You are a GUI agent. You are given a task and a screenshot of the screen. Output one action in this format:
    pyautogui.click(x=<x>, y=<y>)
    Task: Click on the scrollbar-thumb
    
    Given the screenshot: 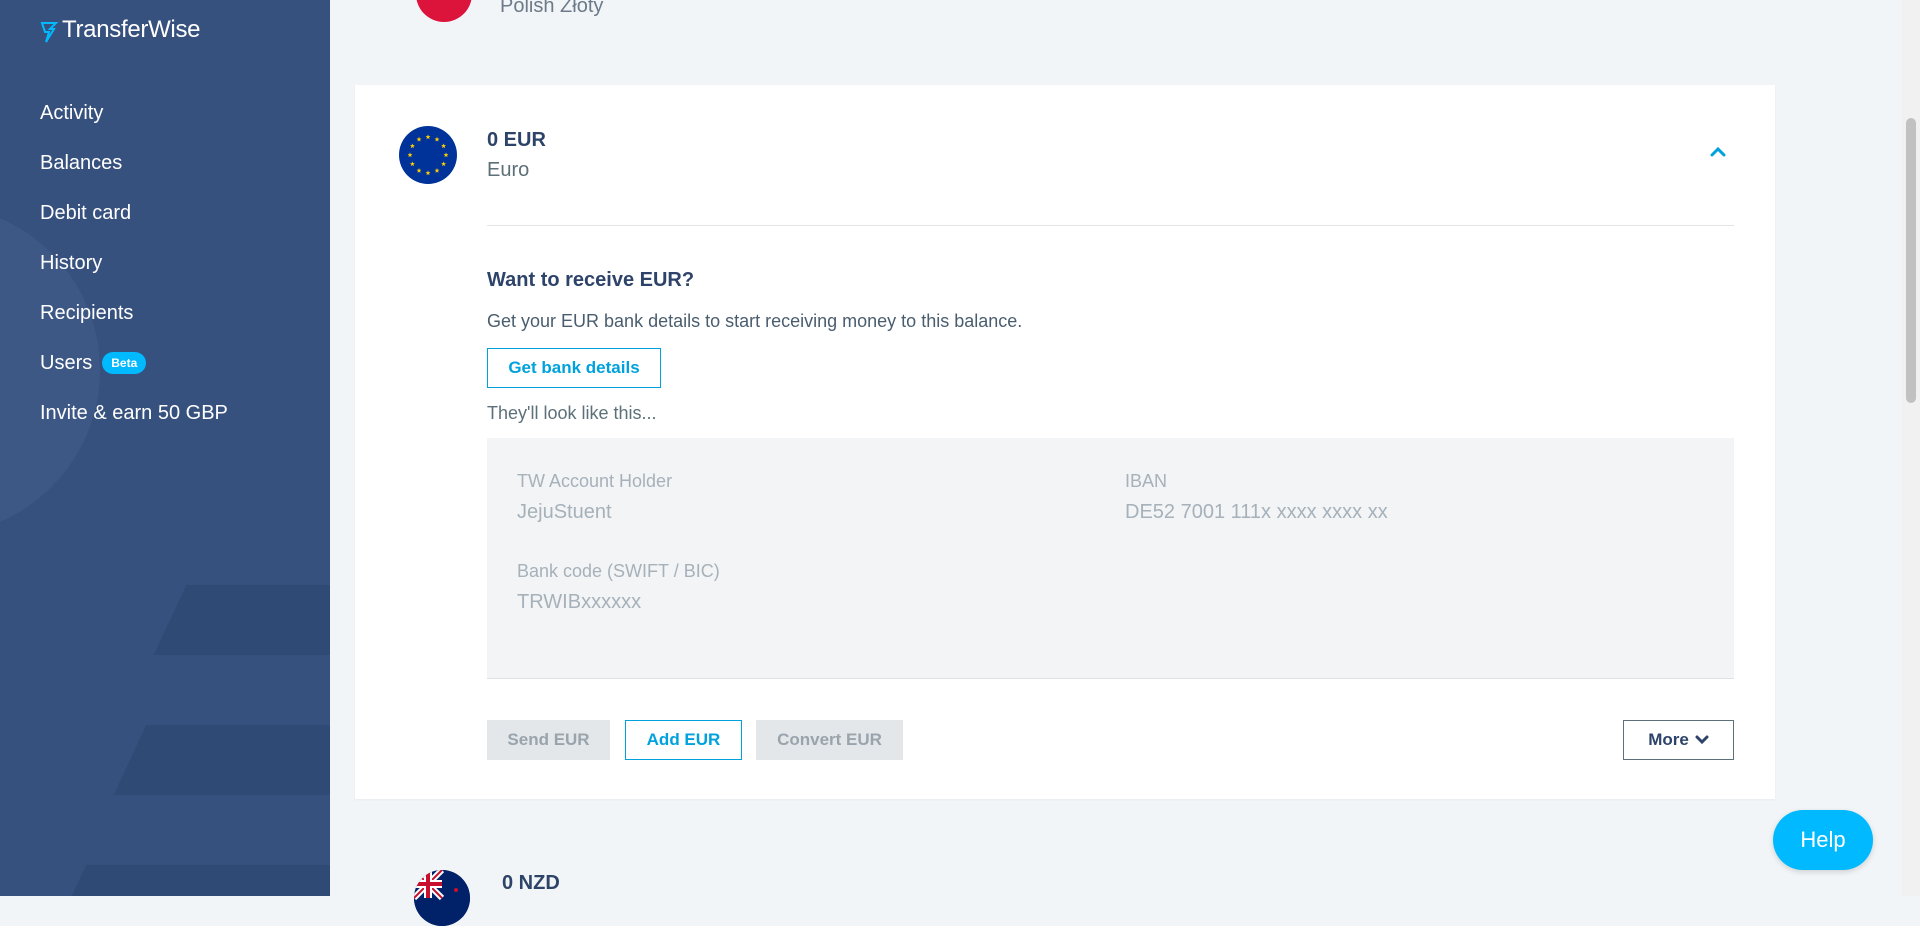 What is the action you would take?
    pyautogui.click(x=1911, y=260)
    